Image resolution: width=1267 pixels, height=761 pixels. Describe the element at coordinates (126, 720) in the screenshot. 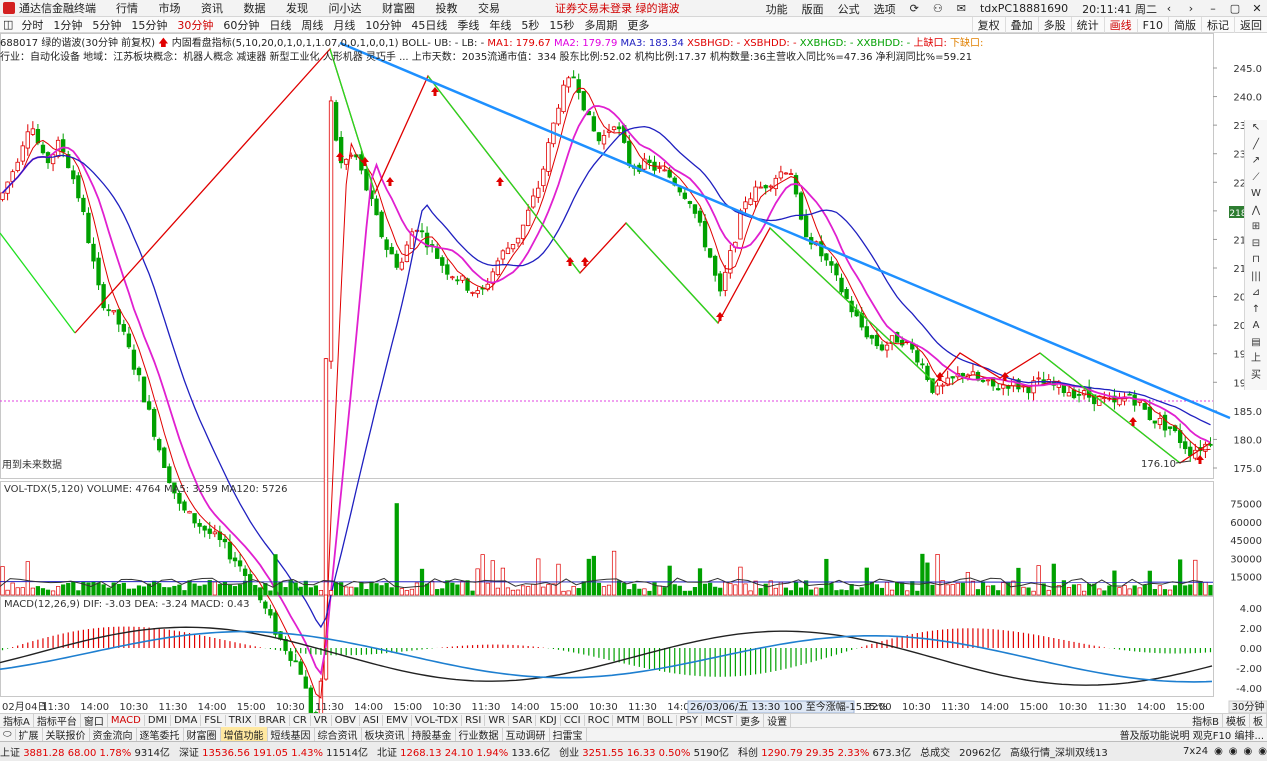

I see `indicator-tab: MACD` at that location.